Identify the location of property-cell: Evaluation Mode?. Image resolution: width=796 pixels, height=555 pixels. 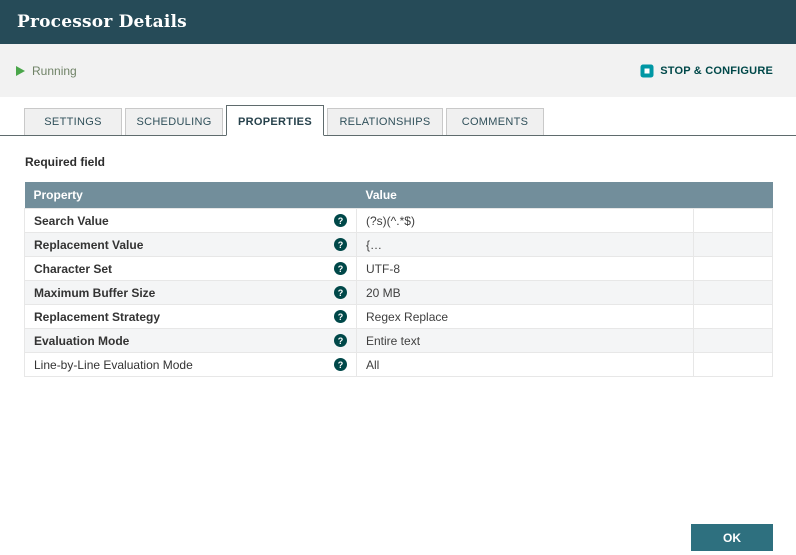
(190, 340).